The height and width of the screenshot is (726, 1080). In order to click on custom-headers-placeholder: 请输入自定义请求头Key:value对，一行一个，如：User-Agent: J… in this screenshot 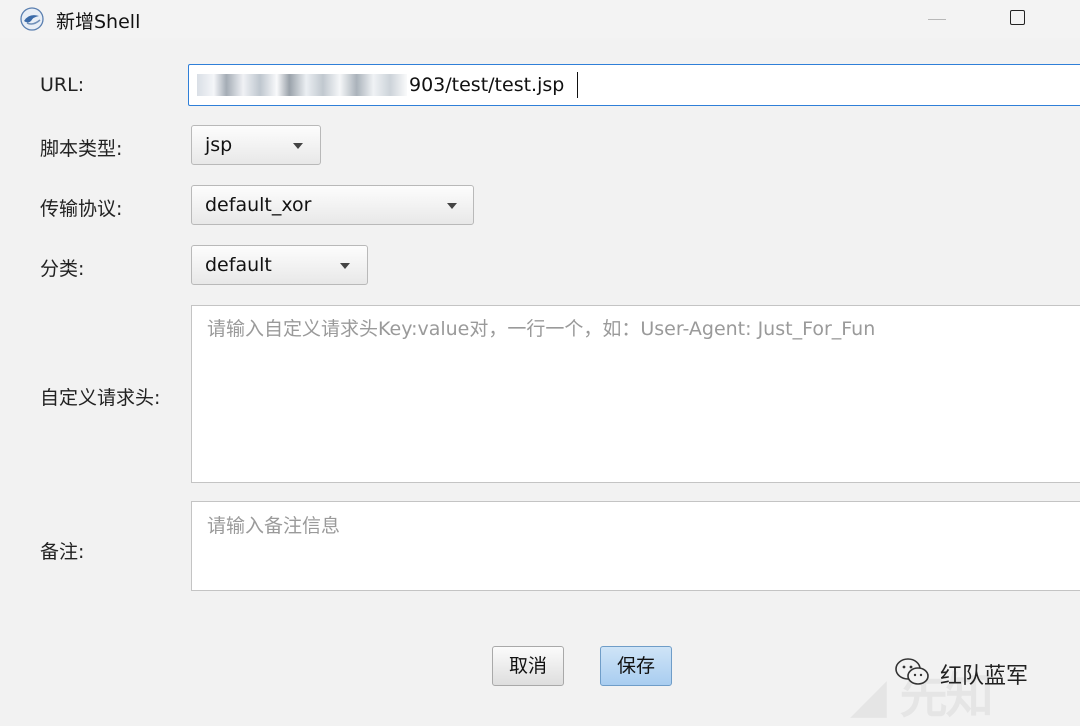, I will do `click(541, 329)`.